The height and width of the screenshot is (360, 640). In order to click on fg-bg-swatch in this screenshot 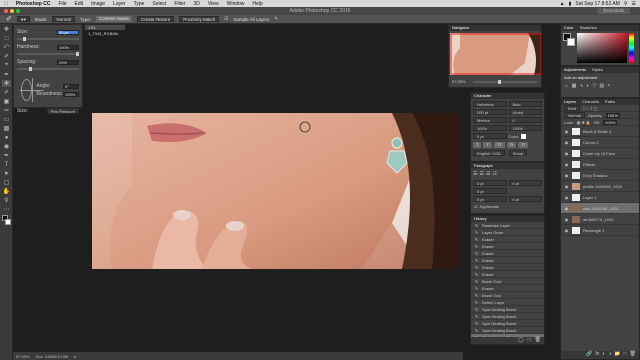, I will do `click(569, 40)`.